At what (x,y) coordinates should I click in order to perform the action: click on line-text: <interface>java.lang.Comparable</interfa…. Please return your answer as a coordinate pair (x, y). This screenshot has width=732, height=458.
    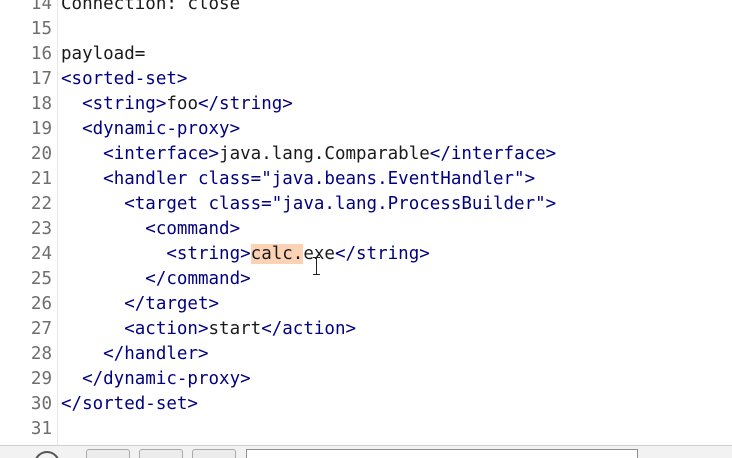
    Looking at the image, I should click on (308, 154).